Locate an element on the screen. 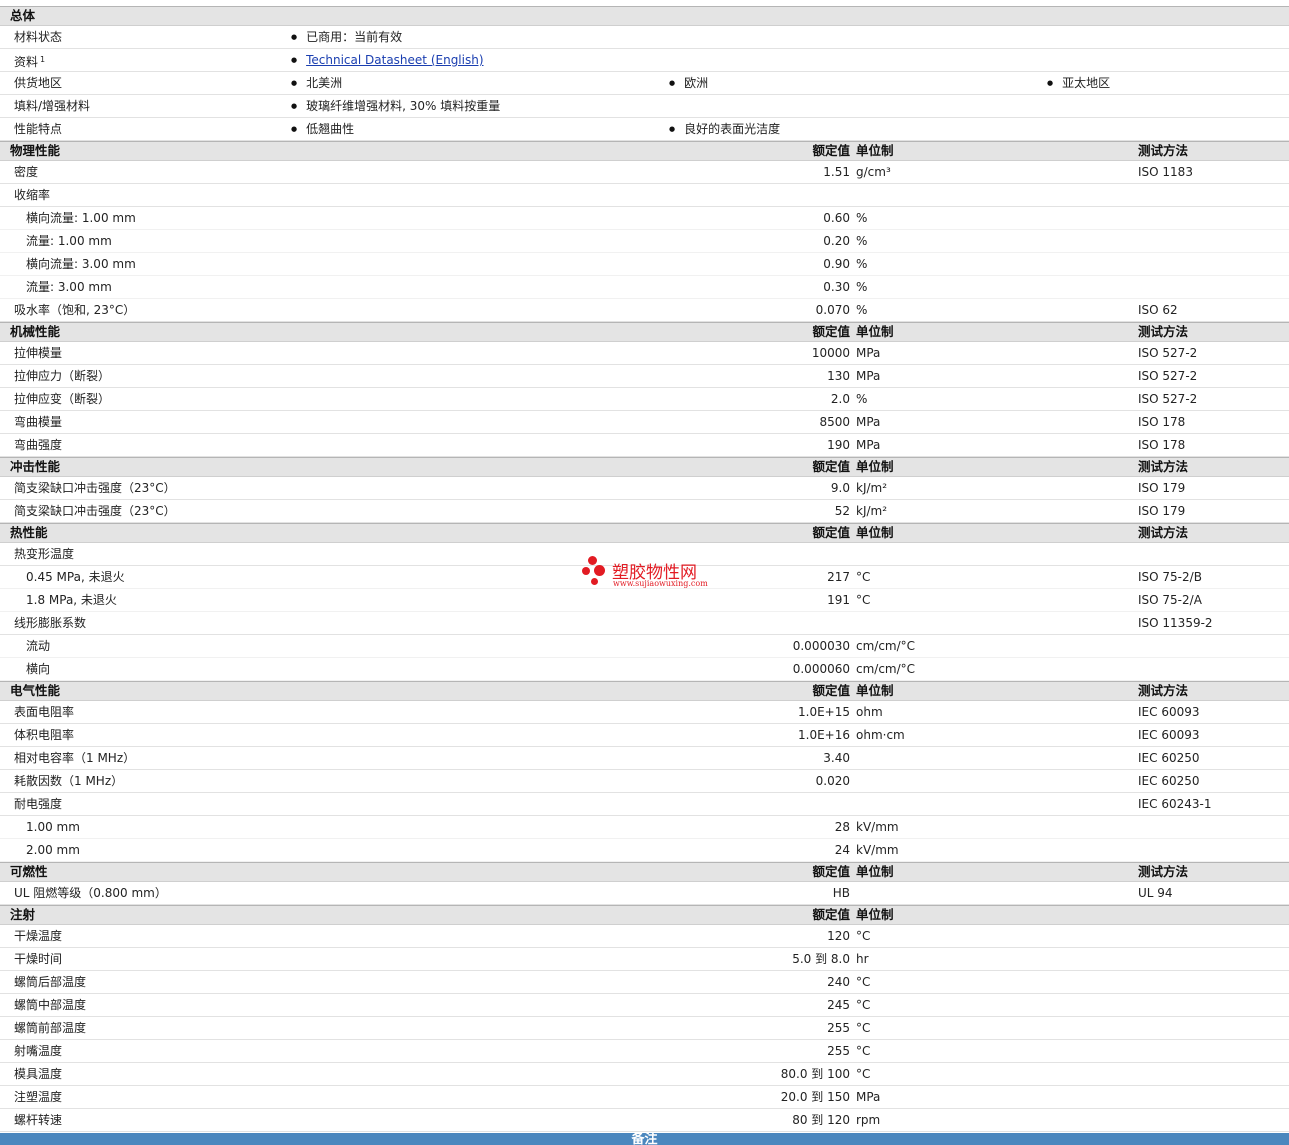 The height and width of the screenshot is (1145, 1289). row-label: 供货地区 is located at coordinates (38, 83).